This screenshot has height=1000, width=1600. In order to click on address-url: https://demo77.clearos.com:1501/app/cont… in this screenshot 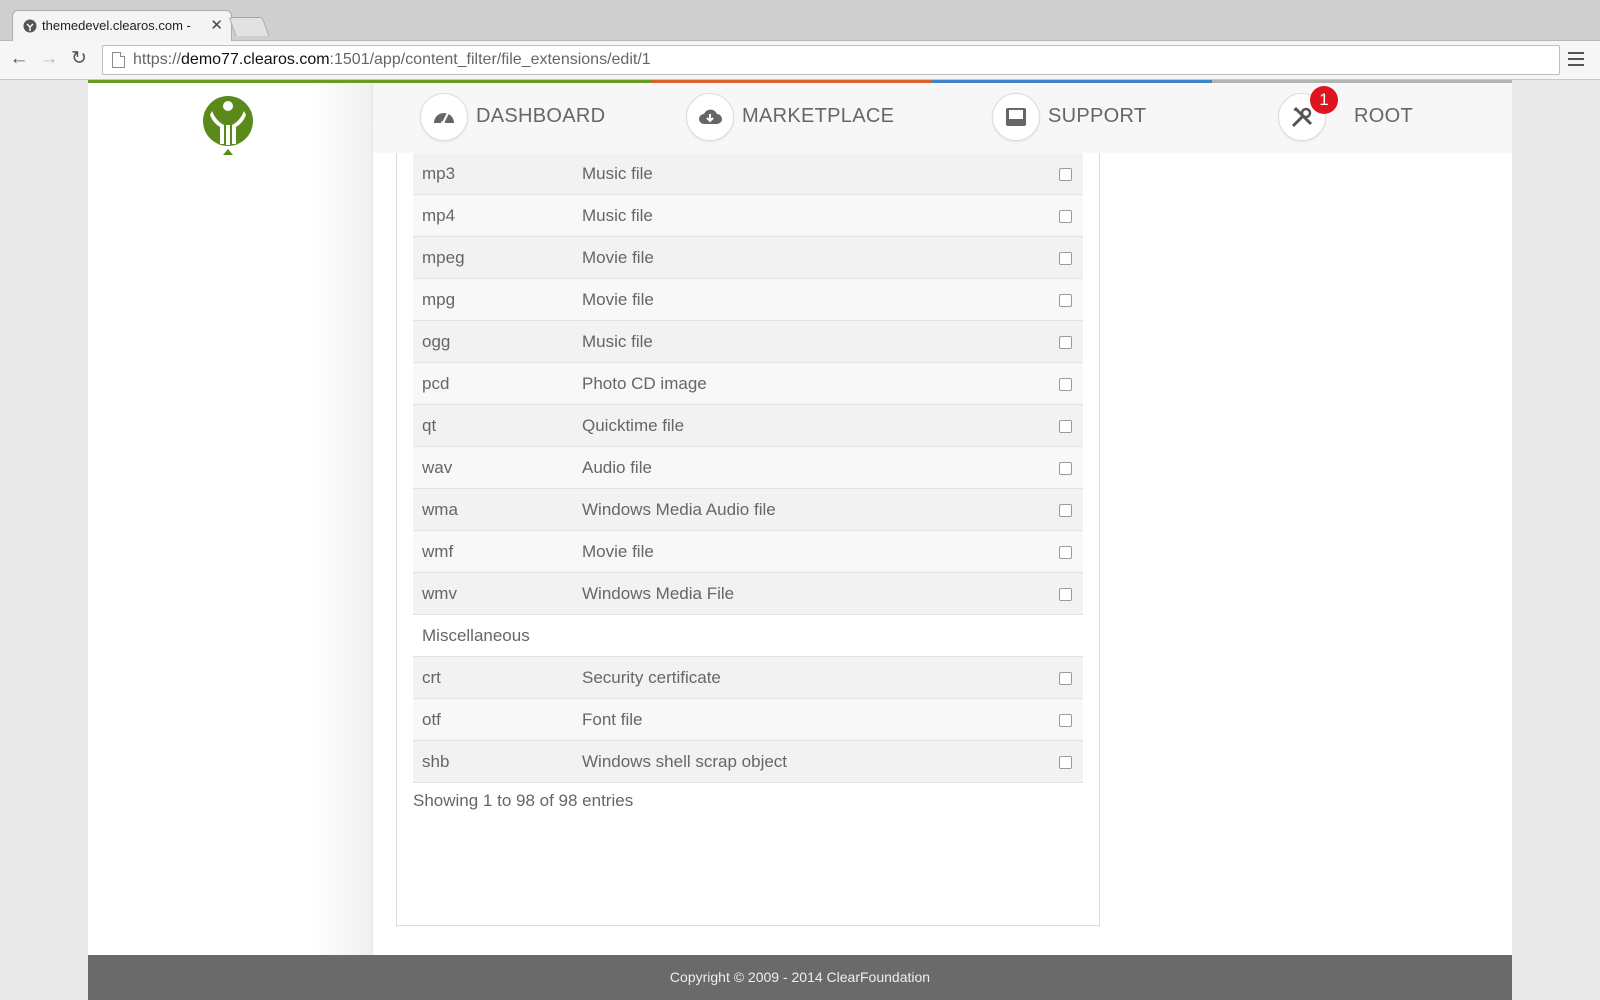, I will do `click(392, 60)`.